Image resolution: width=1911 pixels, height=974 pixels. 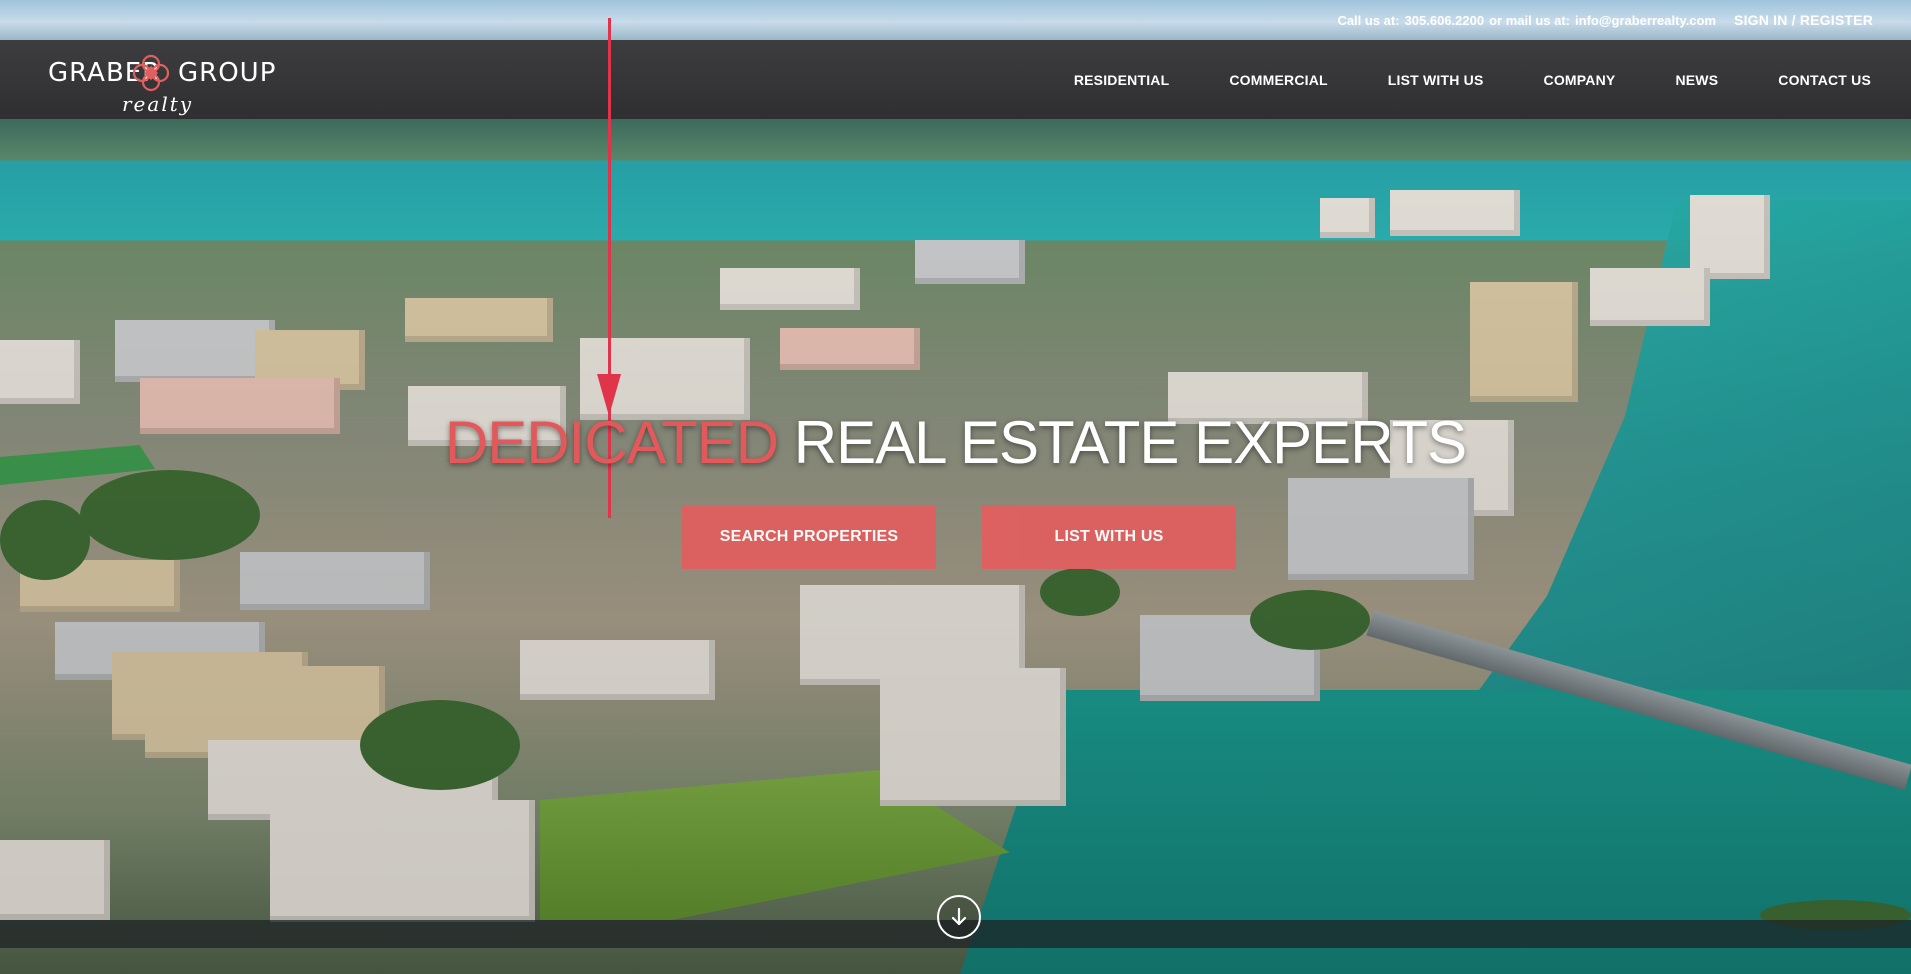 What do you see at coordinates (611, 442) in the screenshot?
I see `headline-accent: DEDICATED` at bounding box center [611, 442].